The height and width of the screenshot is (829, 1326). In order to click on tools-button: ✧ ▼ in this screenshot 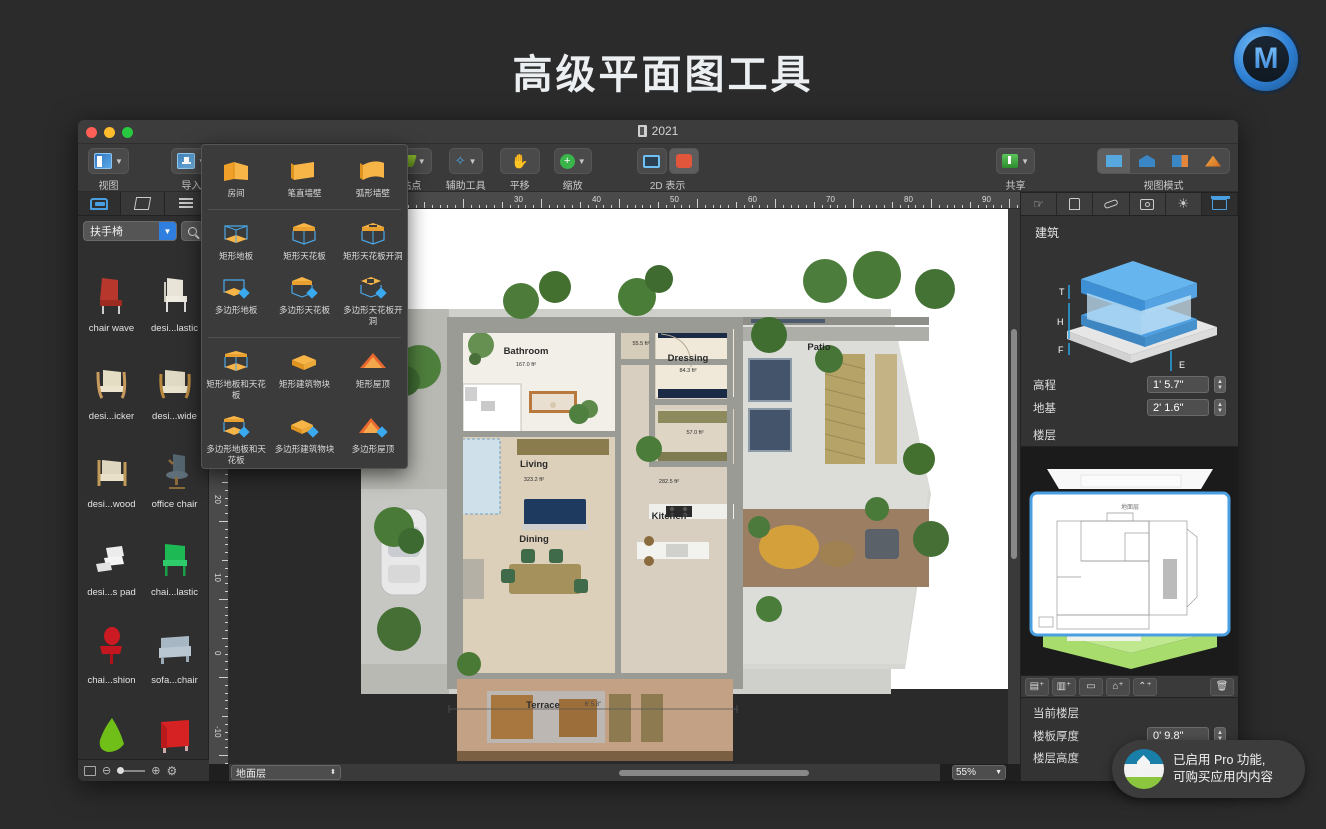, I will do `click(465, 161)`.